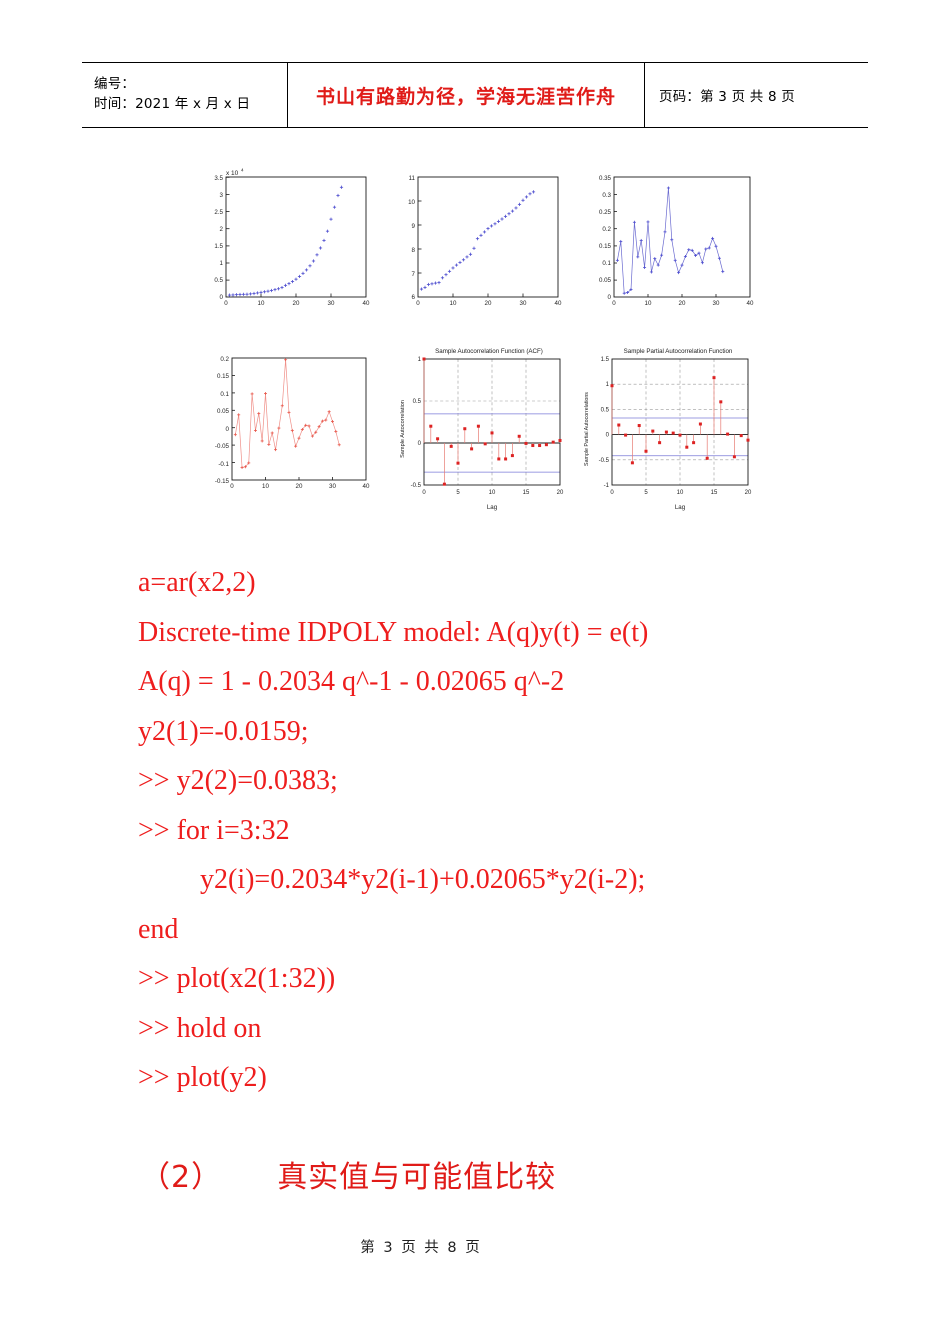 The width and height of the screenshot is (950, 1344). I want to click on svg-text: -0.15, so click(222, 481).